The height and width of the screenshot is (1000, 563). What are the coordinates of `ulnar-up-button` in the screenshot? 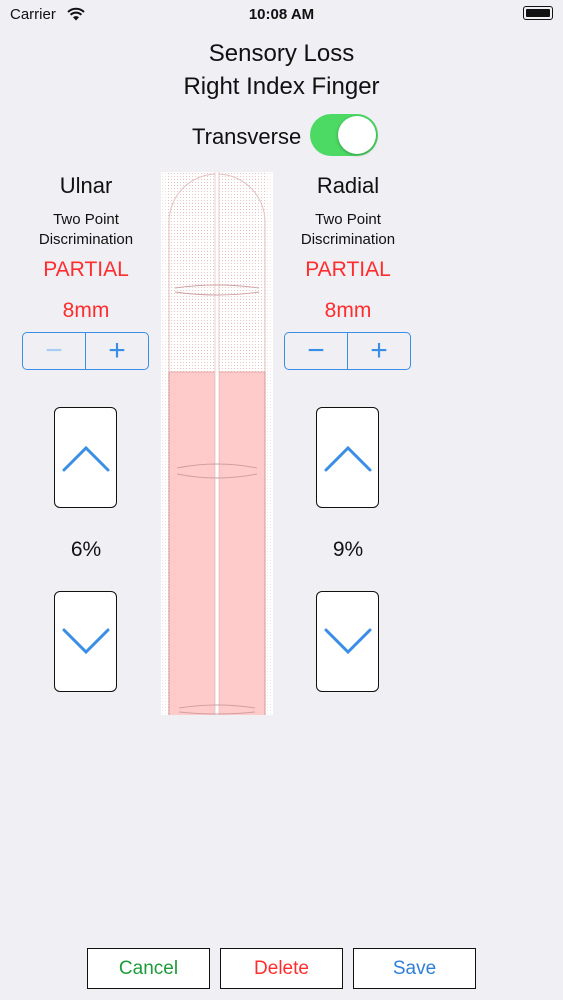 It's located at (85, 457).